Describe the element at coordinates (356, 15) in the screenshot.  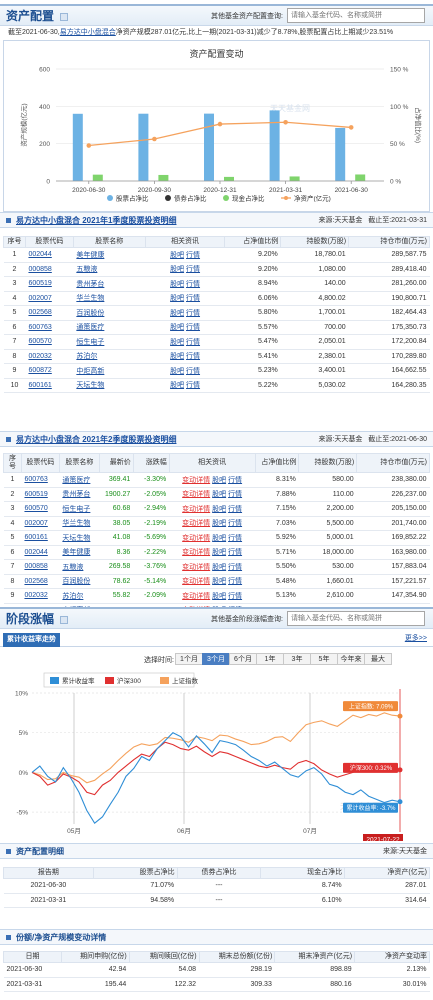
I see `asset-search-input` at that location.